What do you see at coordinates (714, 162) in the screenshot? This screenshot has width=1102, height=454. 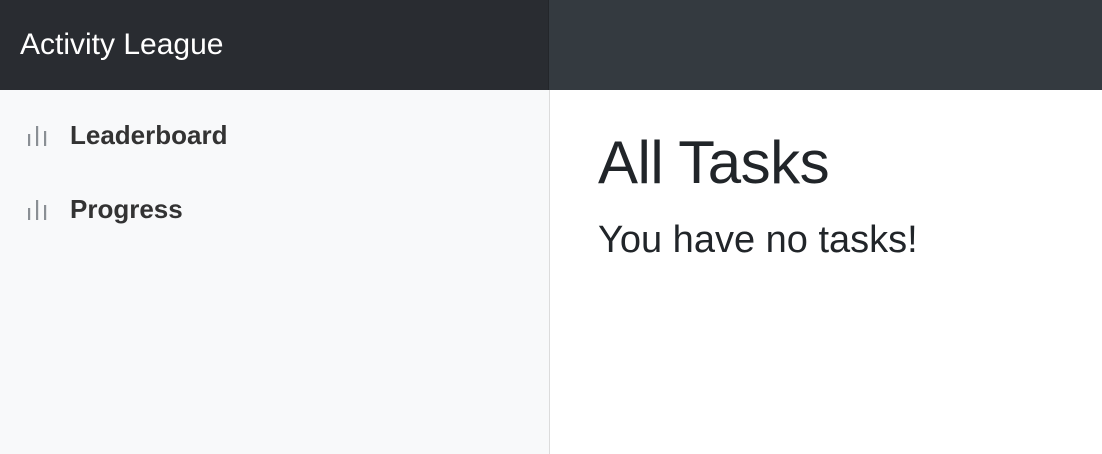 I see `page-title: All Tasks` at bounding box center [714, 162].